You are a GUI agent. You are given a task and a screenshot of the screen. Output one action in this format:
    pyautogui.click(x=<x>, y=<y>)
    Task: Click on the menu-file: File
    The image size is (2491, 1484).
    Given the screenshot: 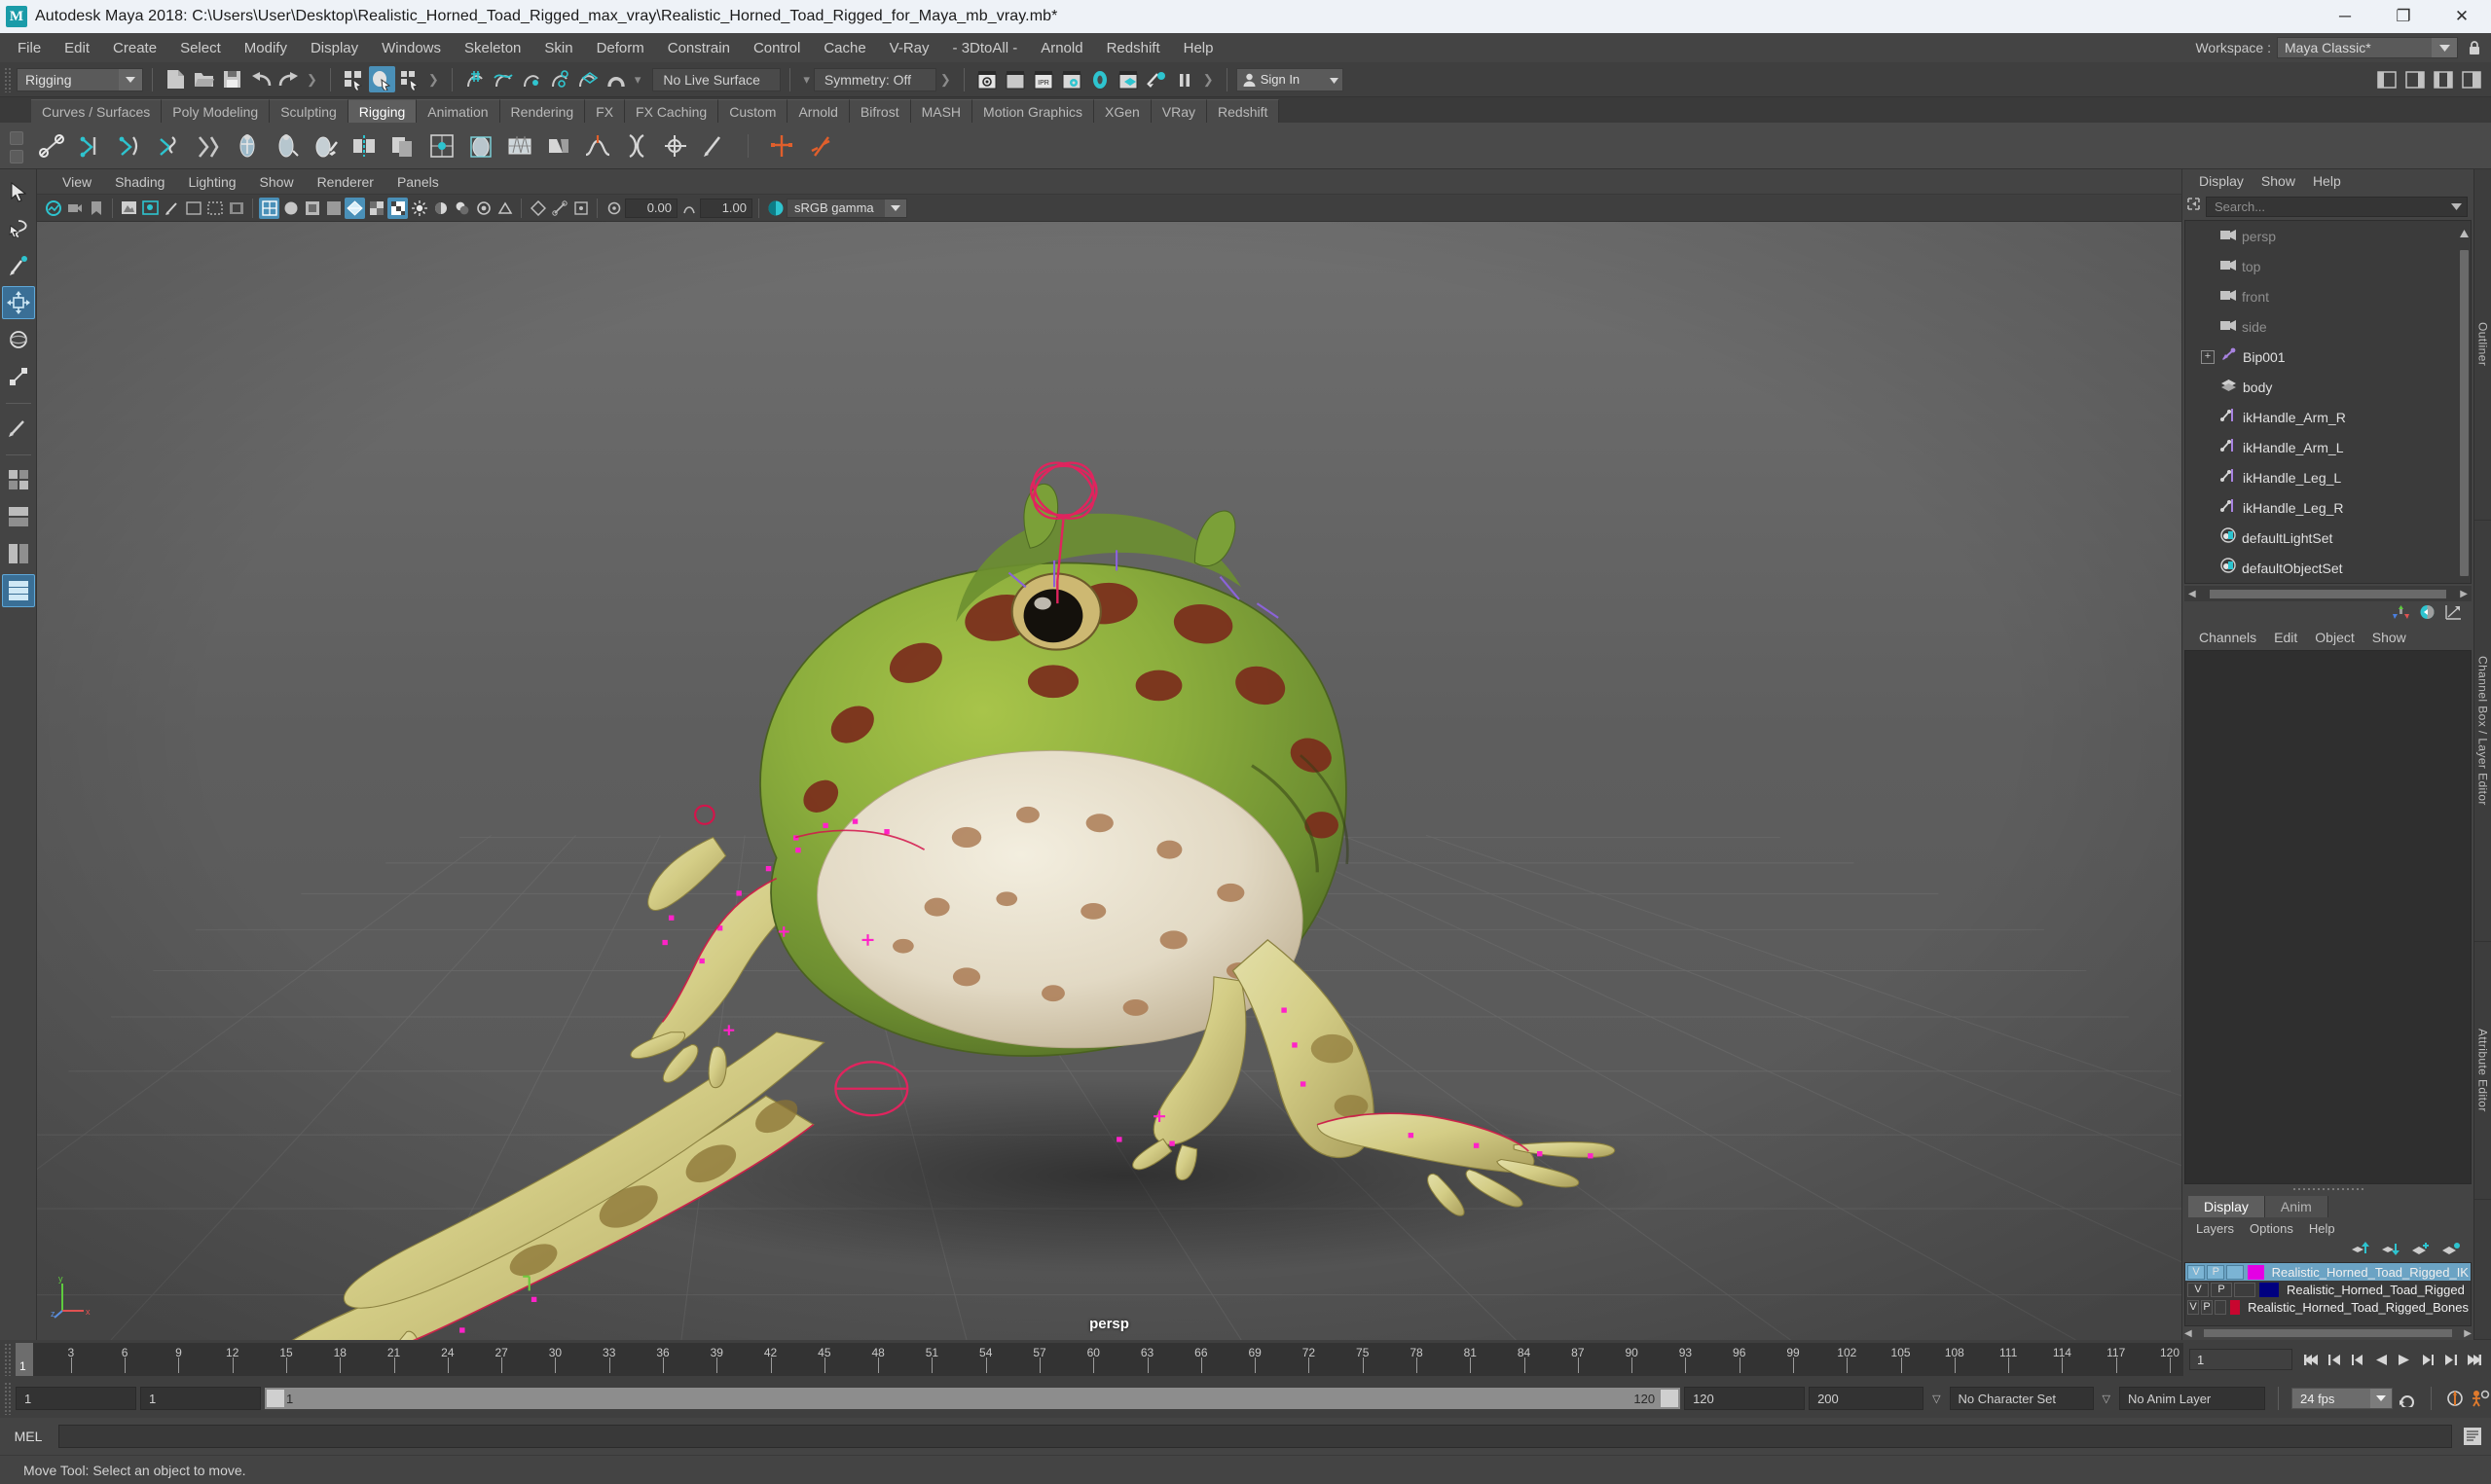 What is the action you would take?
    pyautogui.click(x=29, y=48)
    